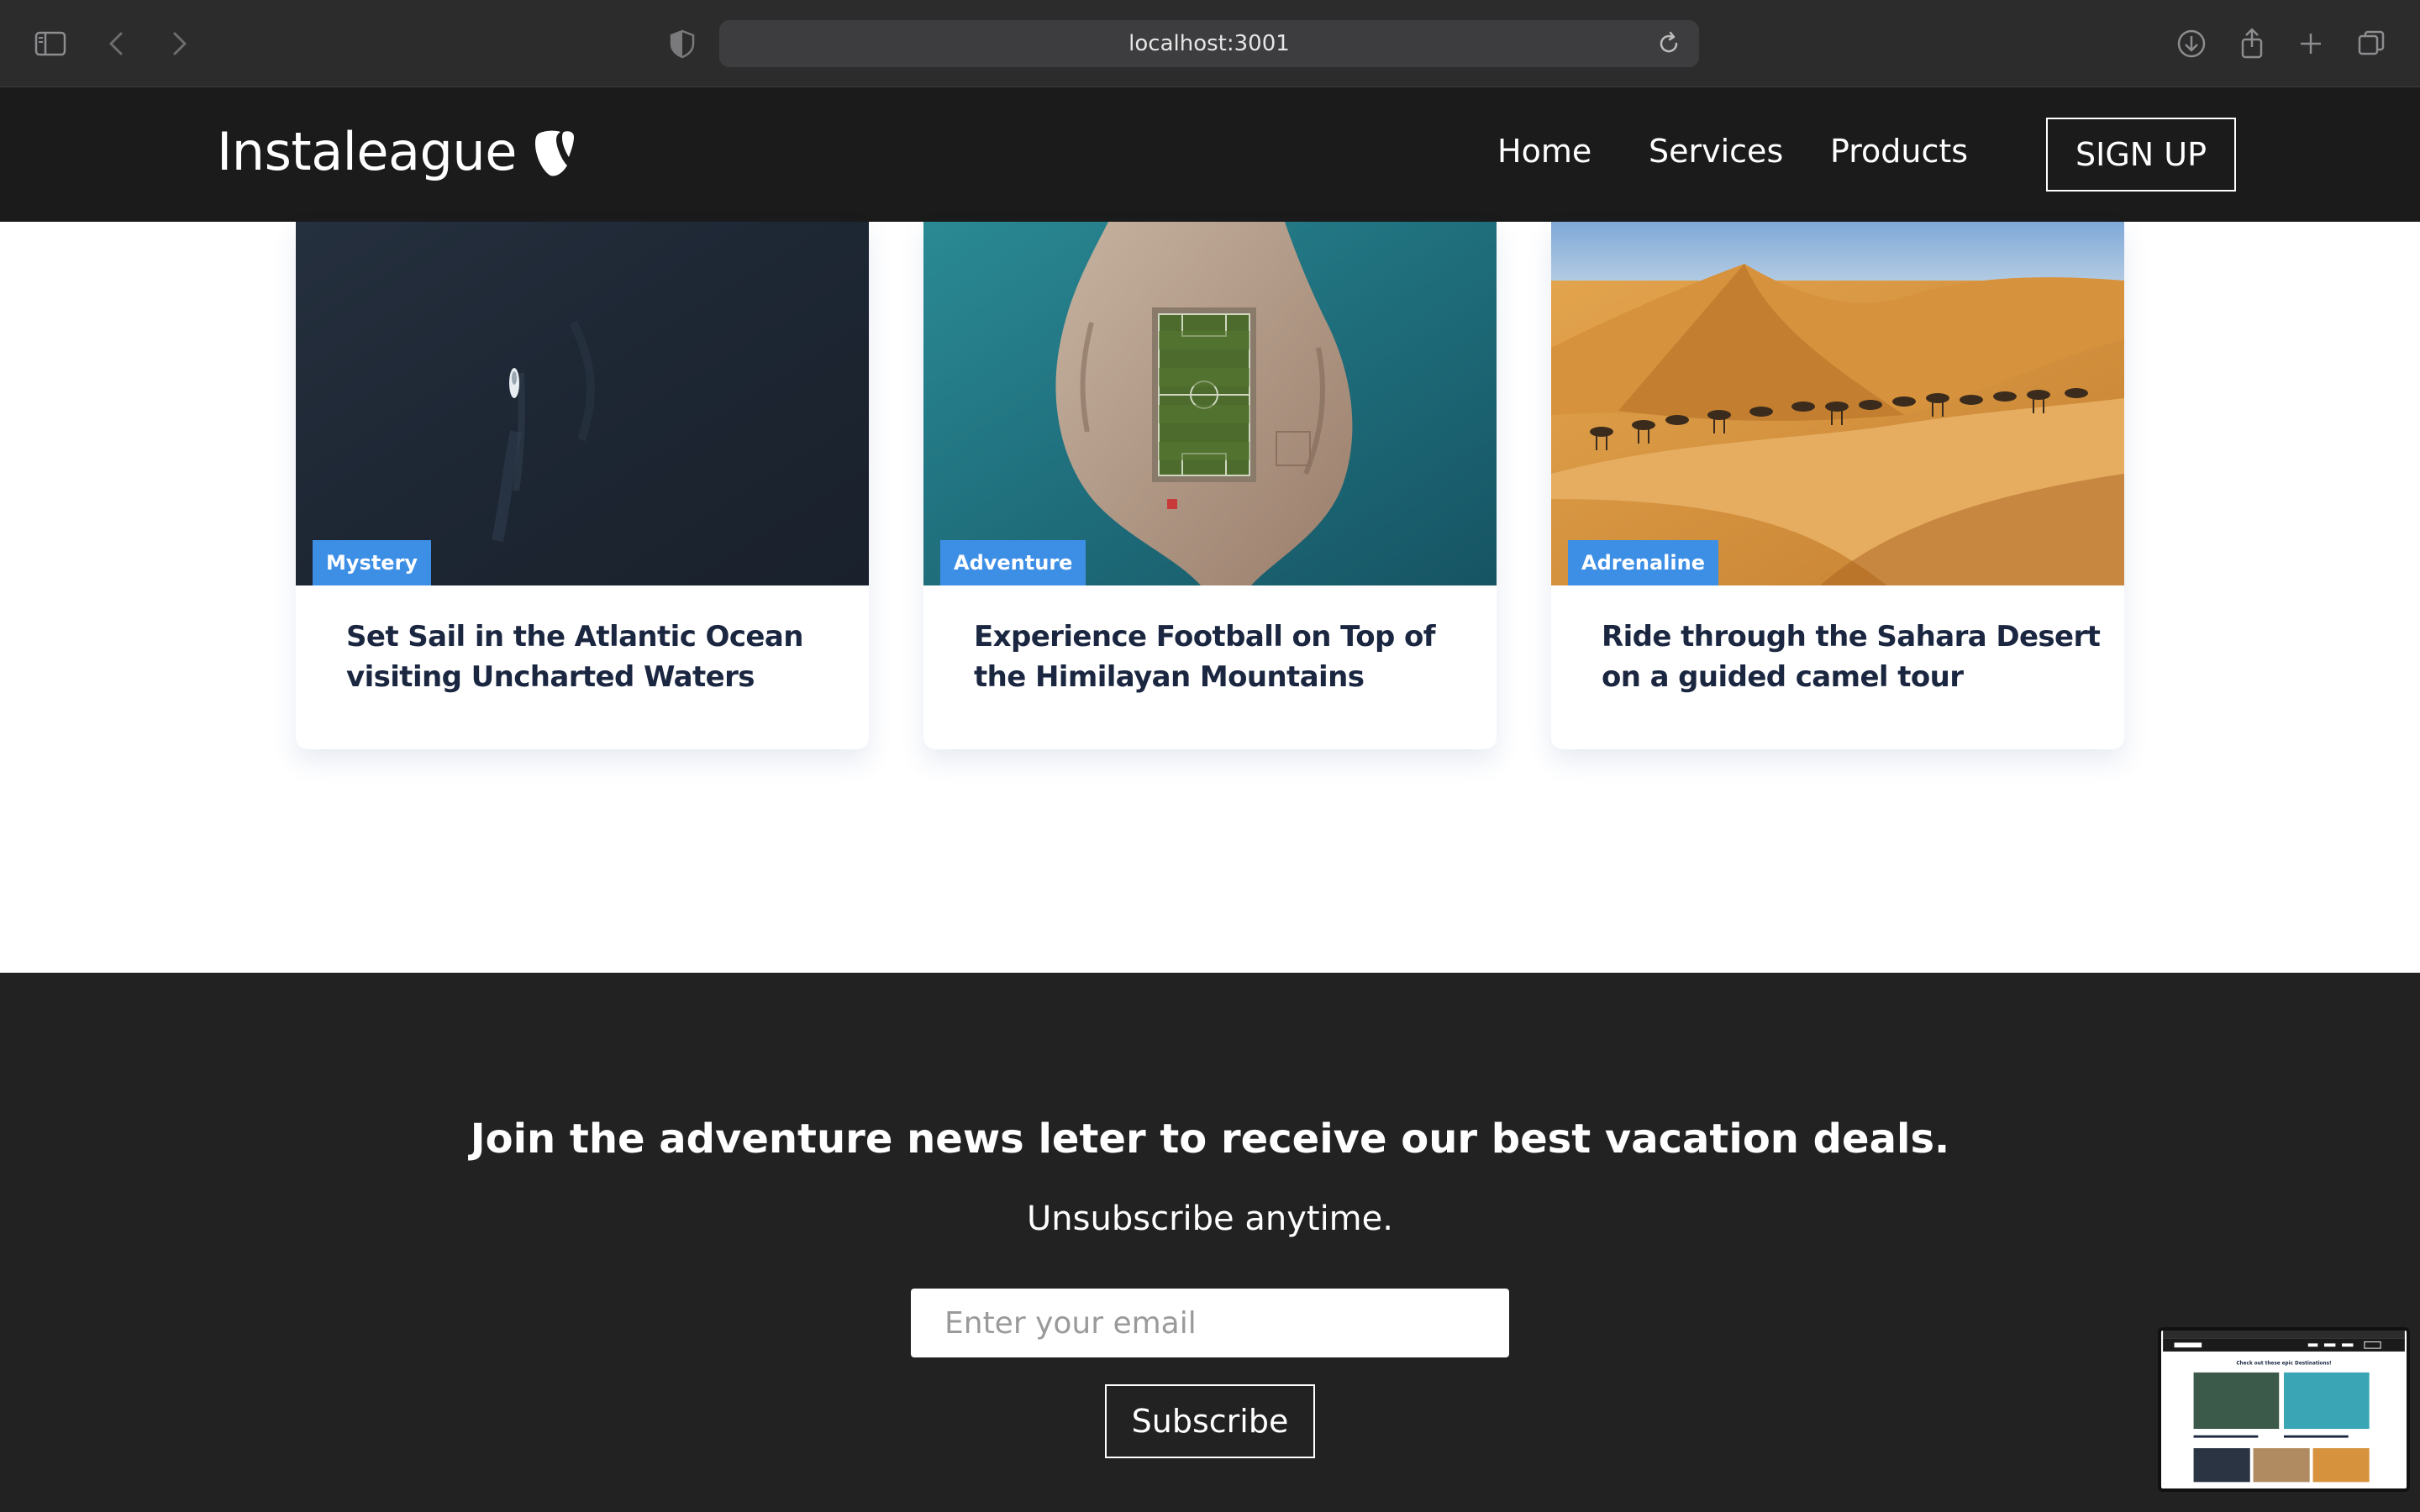  I want to click on newsletter-subtitle: Unsubscribe anytime., so click(1210, 1219).